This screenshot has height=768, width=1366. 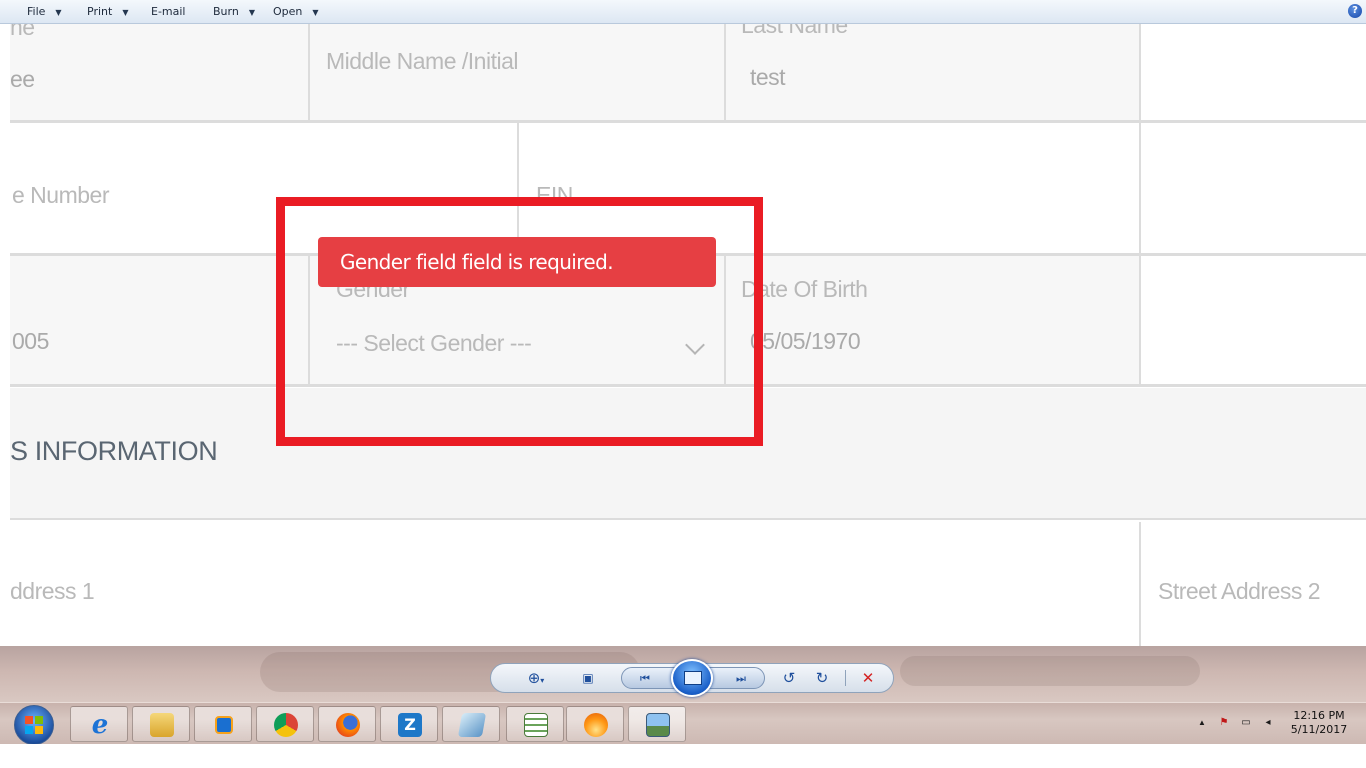 I want to click on internet-explorer-icon: e, so click(x=100, y=725).